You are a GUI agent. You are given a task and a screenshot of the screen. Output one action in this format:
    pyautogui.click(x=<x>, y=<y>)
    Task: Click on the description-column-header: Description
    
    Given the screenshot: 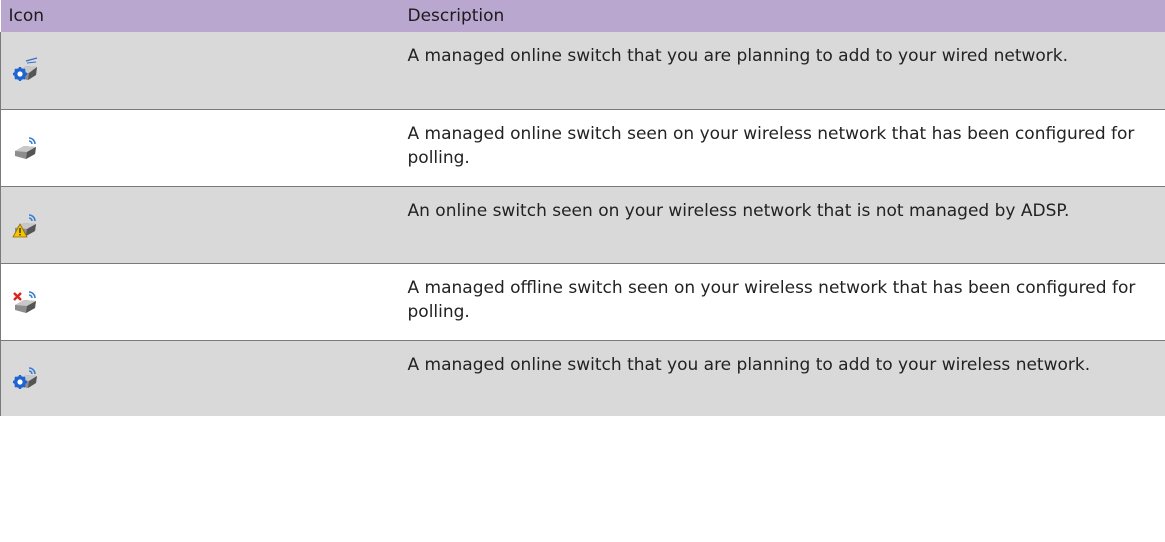 What is the action you would take?
    pyautogui.click(x=456, y=16)
    